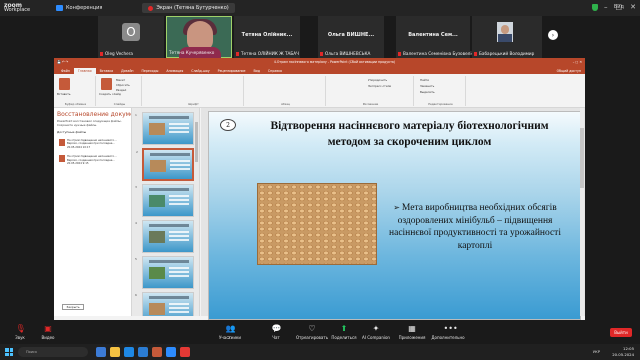 Image resolution: width=640 pixels, height=360 pixels. I want to click on replace-button: Заменить, so click(427, 86).